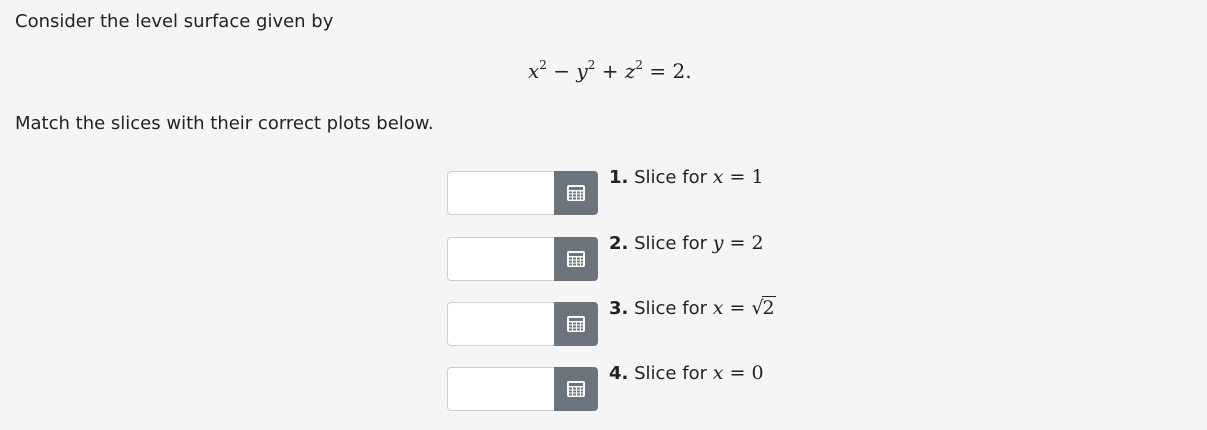 The width and height of the screenshot is (1207, 430). I want to click on sqrt-symbol: √2, so click(763, 307).